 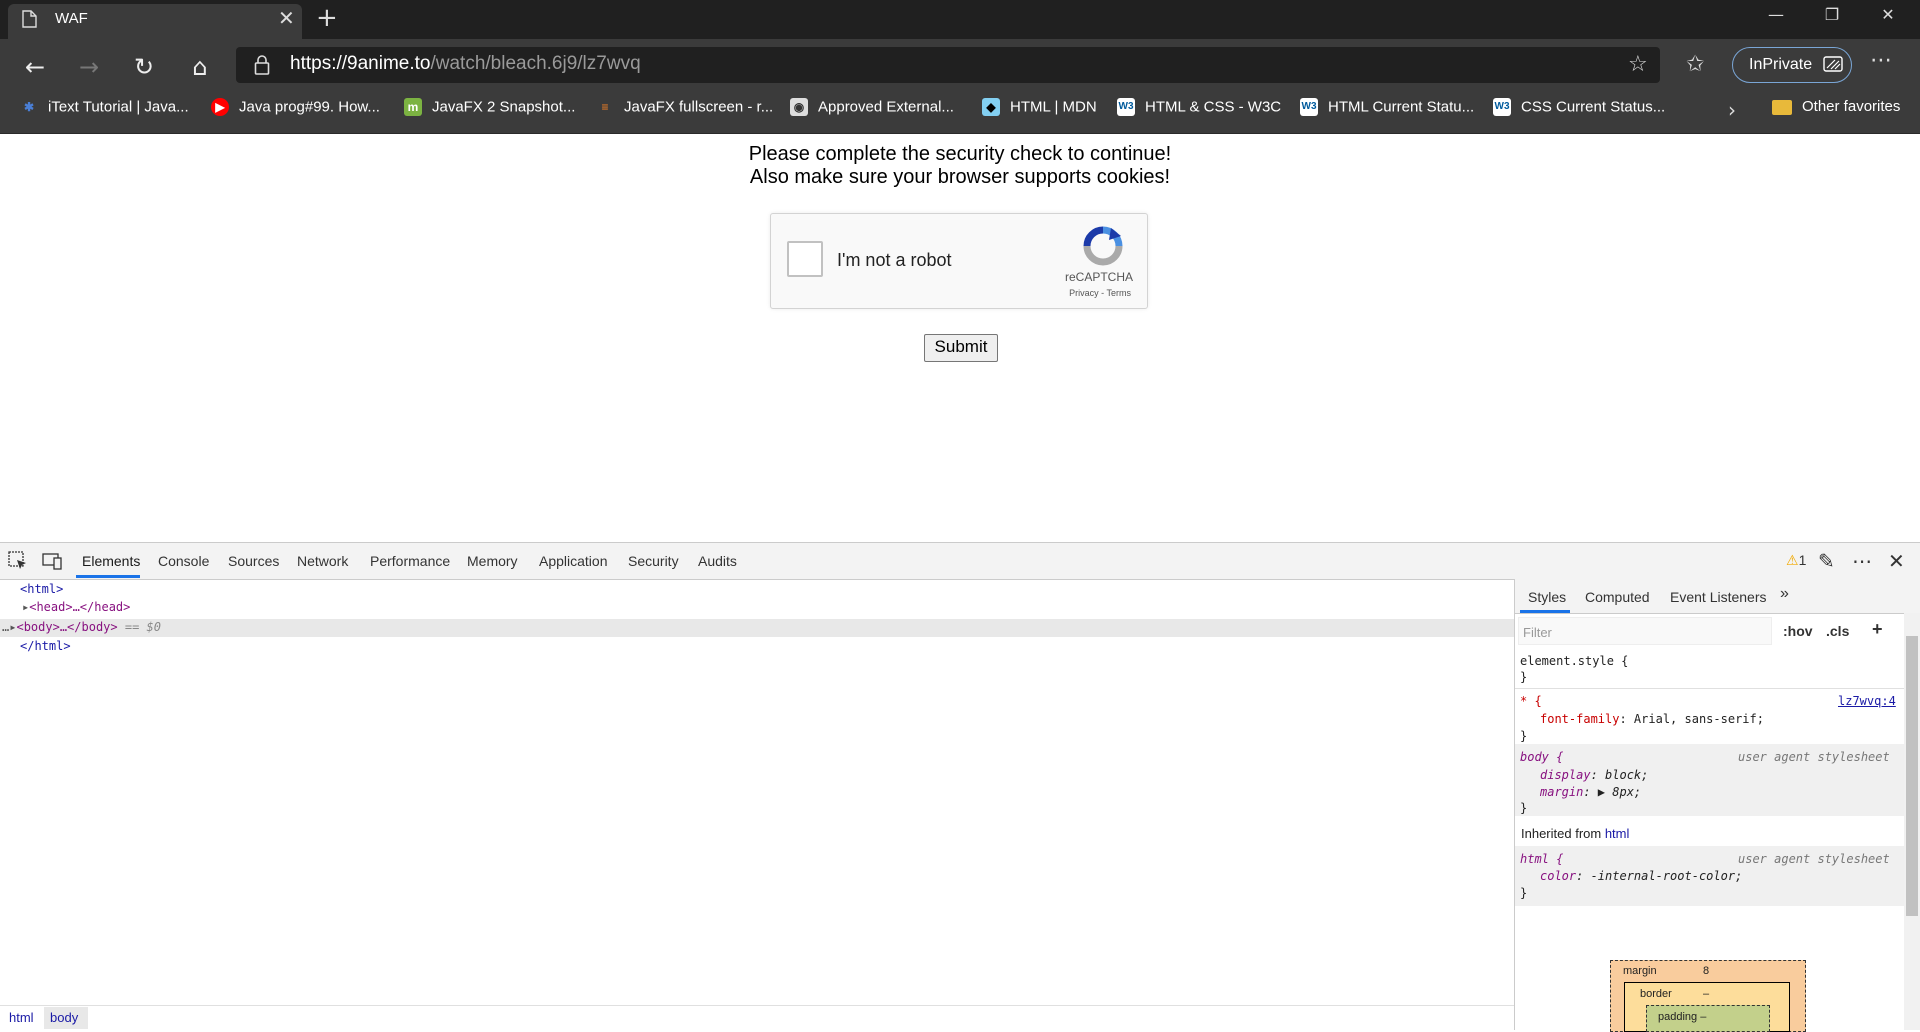 I want to click on body-tag: <body>…</body>, so click(x=67, y=627).